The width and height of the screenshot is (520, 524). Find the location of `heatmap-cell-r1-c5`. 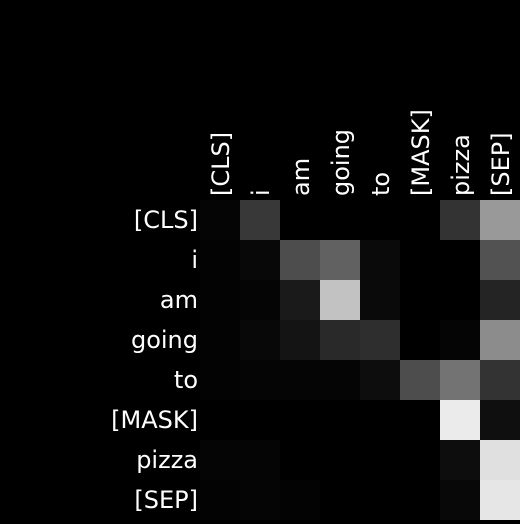

heatmap-cell-r1-c5 is located at coordinates (420, 260).